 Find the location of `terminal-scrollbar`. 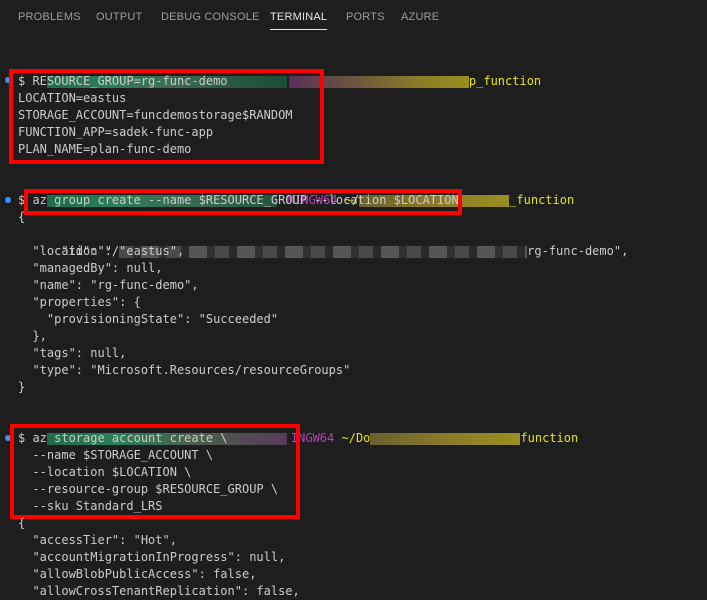

terminal-scrollbar is located at coordinates (703, 316).